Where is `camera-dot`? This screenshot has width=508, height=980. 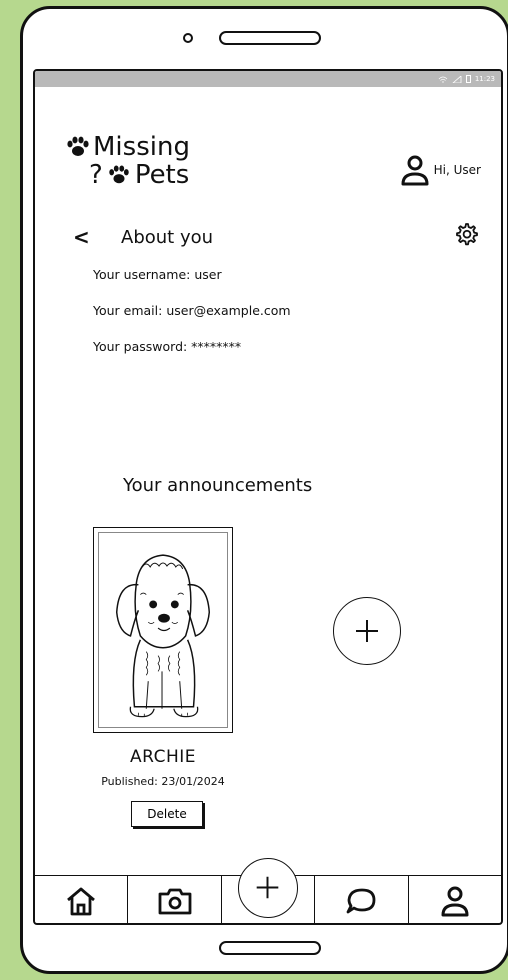
camera-dot is located at coordinates (188, 38).